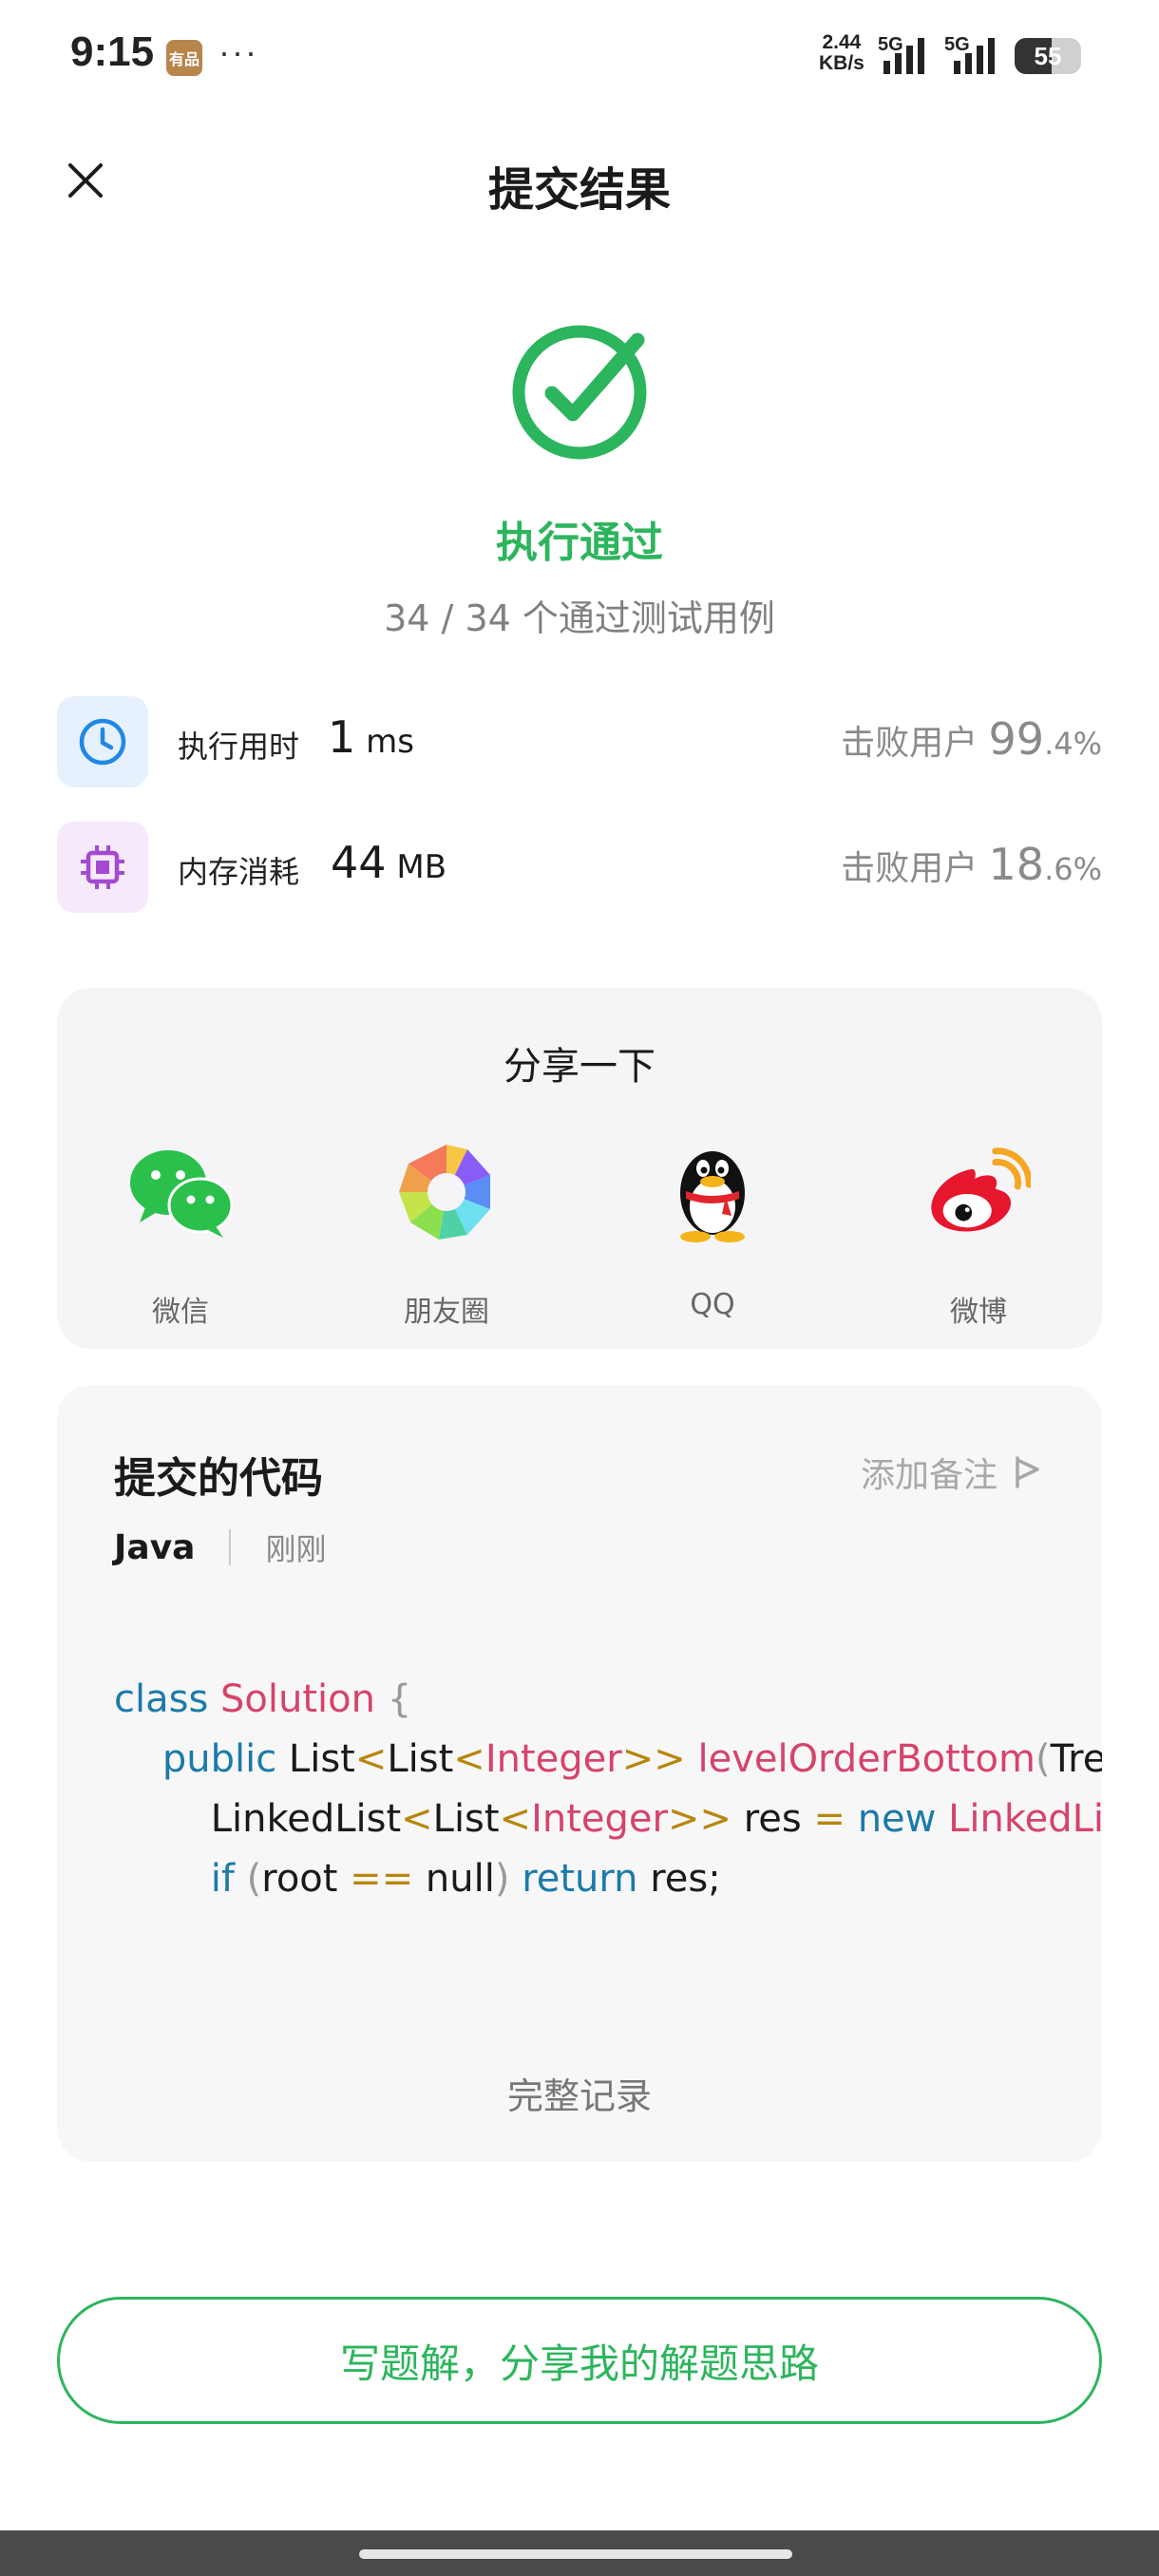 The image size is (1159, 2576). Describe the element at coordinates (579, 2093) in the screenshot. I see `full-record-link: 完整记录` at that location.